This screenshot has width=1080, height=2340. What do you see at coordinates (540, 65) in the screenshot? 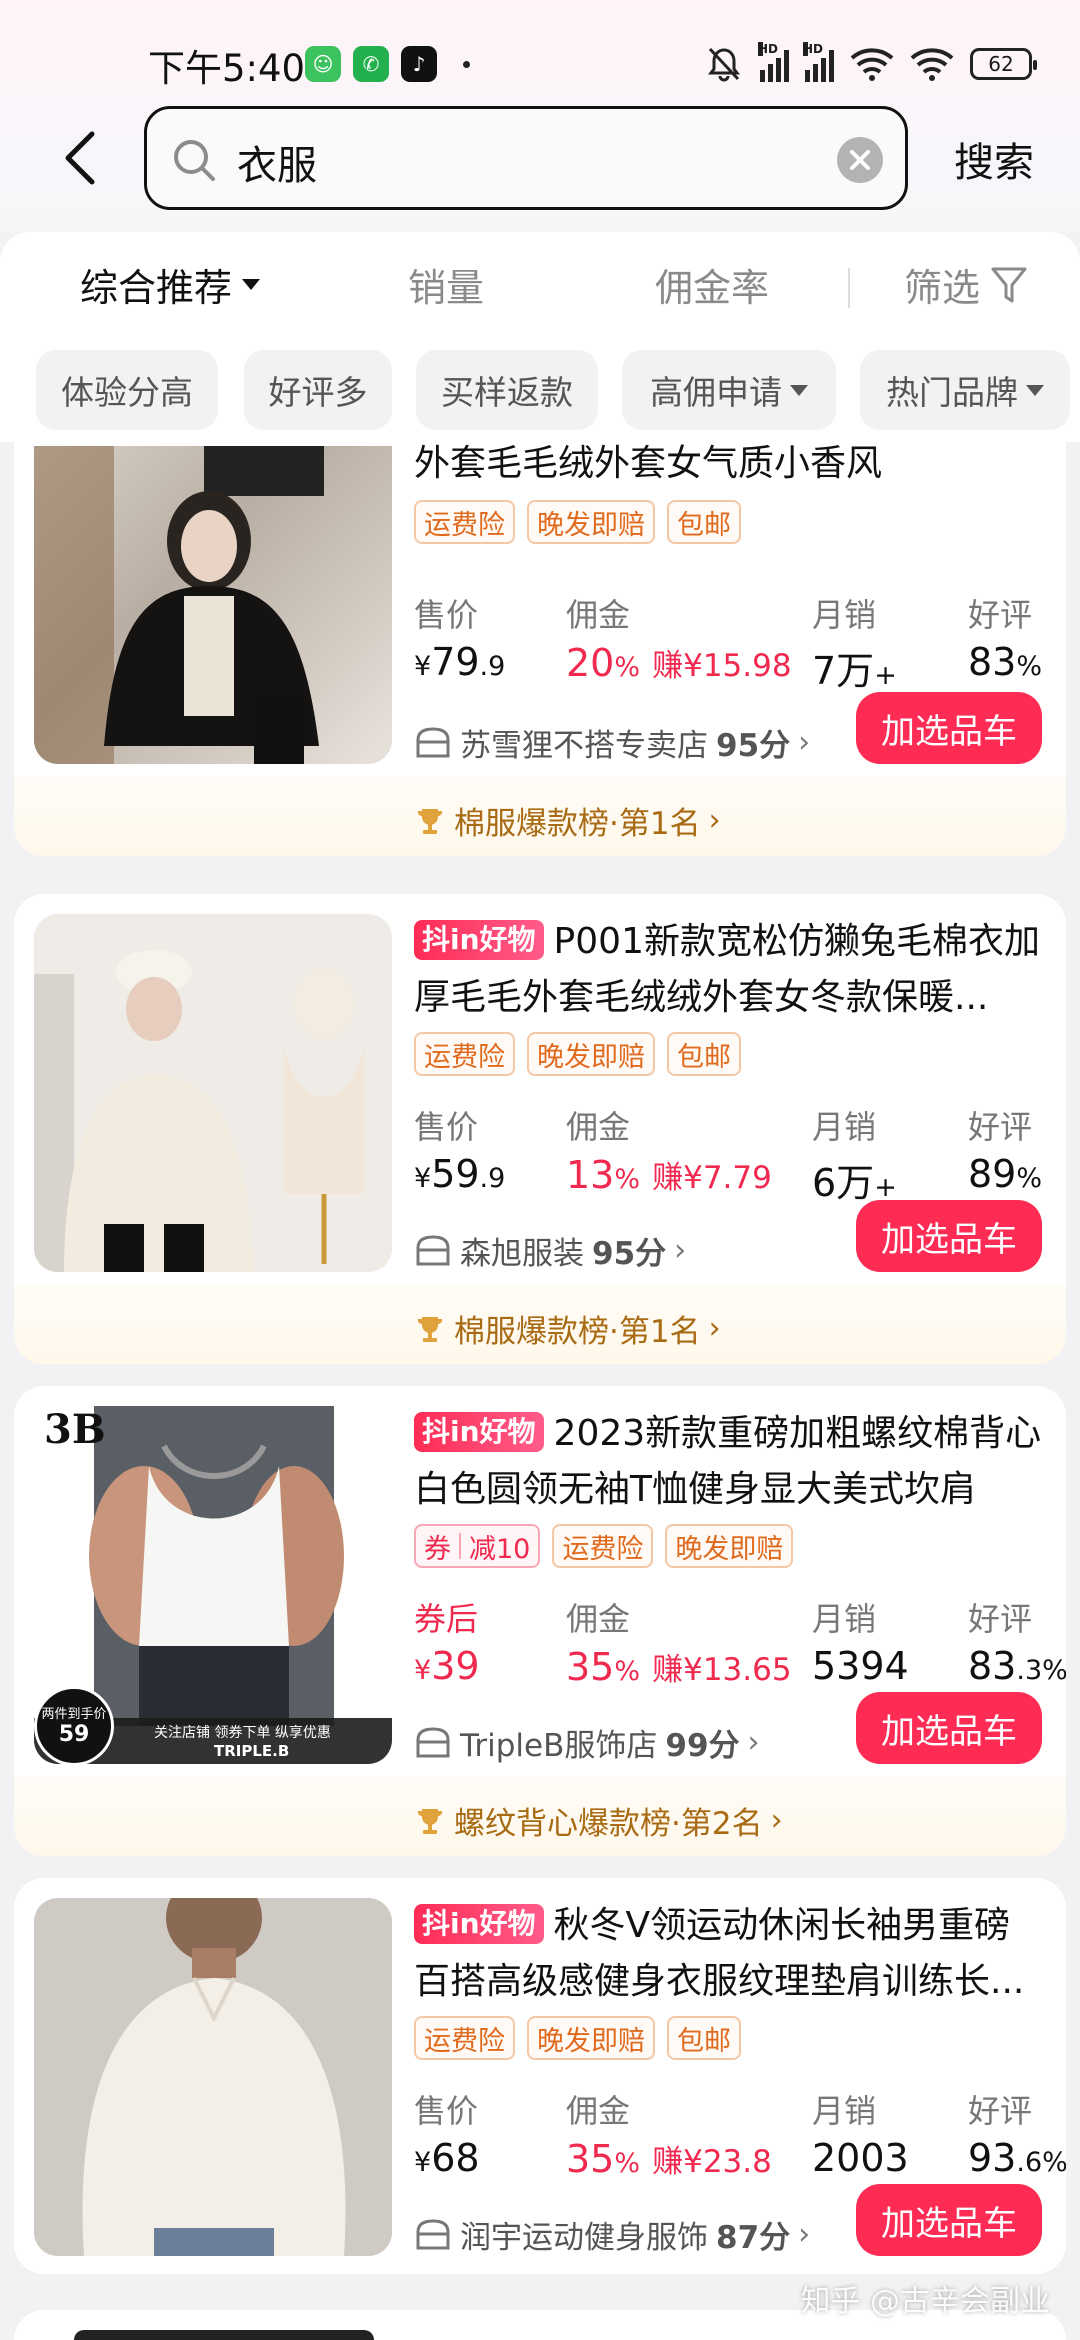
I see `status-bar: 下午5:40 ☺ ✆ ♪ HD HD 62` at bounding box center [540, 65].